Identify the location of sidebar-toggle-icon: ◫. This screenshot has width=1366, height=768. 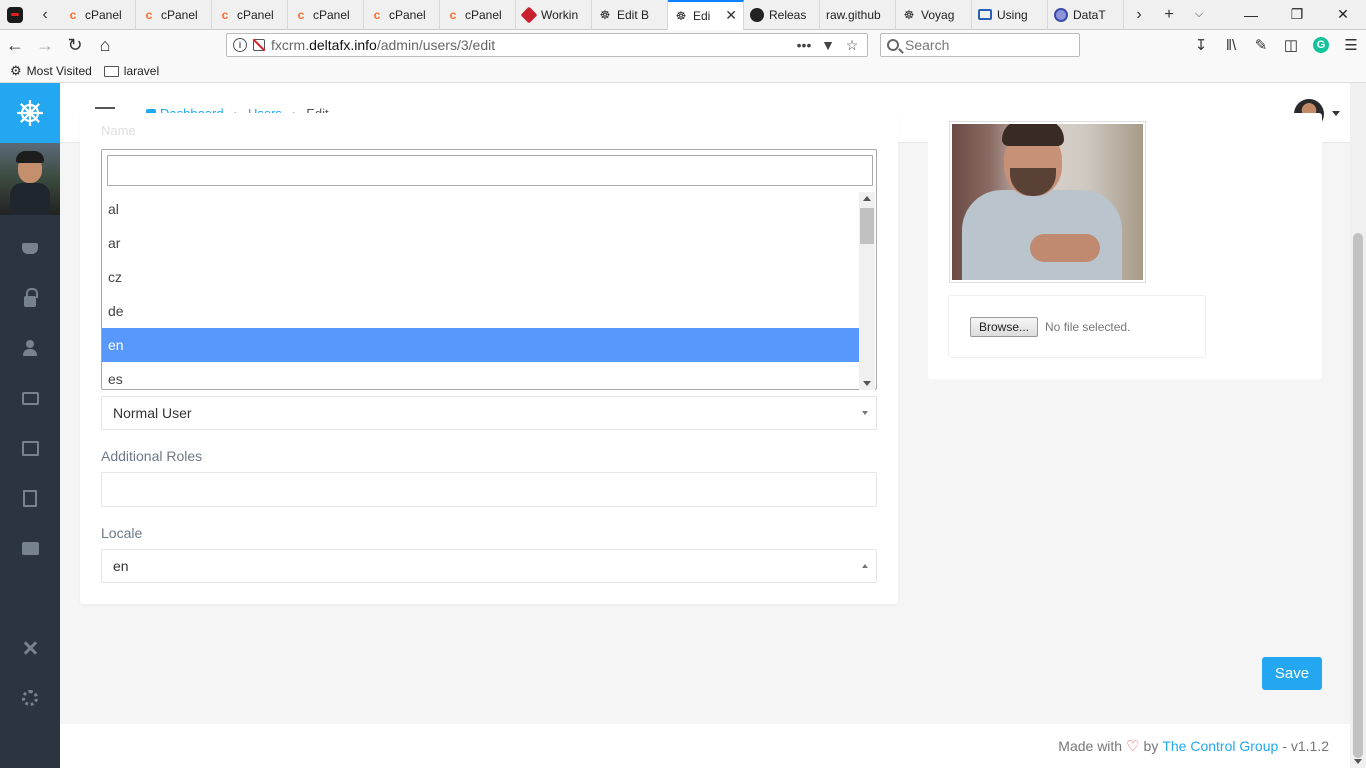
(1291, 45).